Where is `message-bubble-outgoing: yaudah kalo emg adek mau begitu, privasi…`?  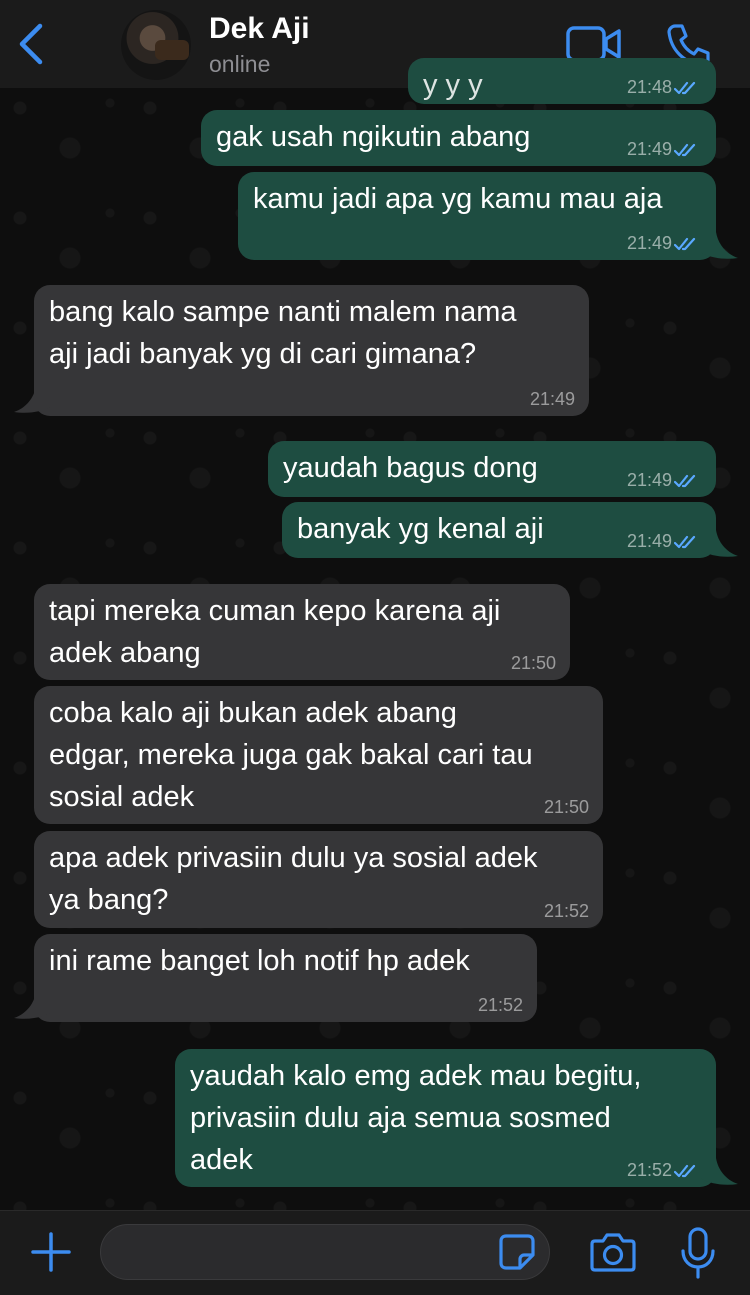
message-bubble-outgoing: yaudah kalo emg adek mau begitu, privasi… is located at coordinates (445, 1118).